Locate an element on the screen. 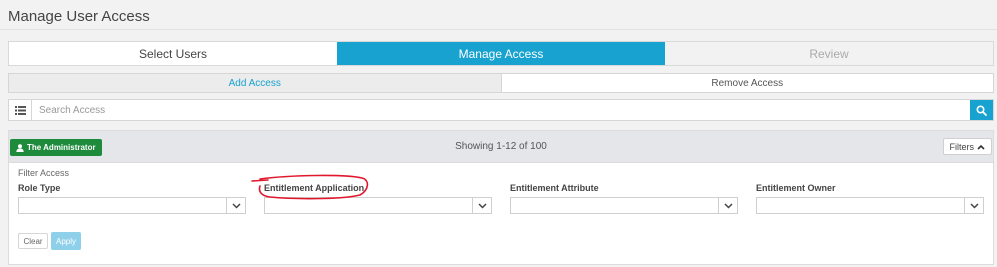 The height and width of the screenshot is (267, 997). clear-button: Clear is located at coordinates (33, 241).